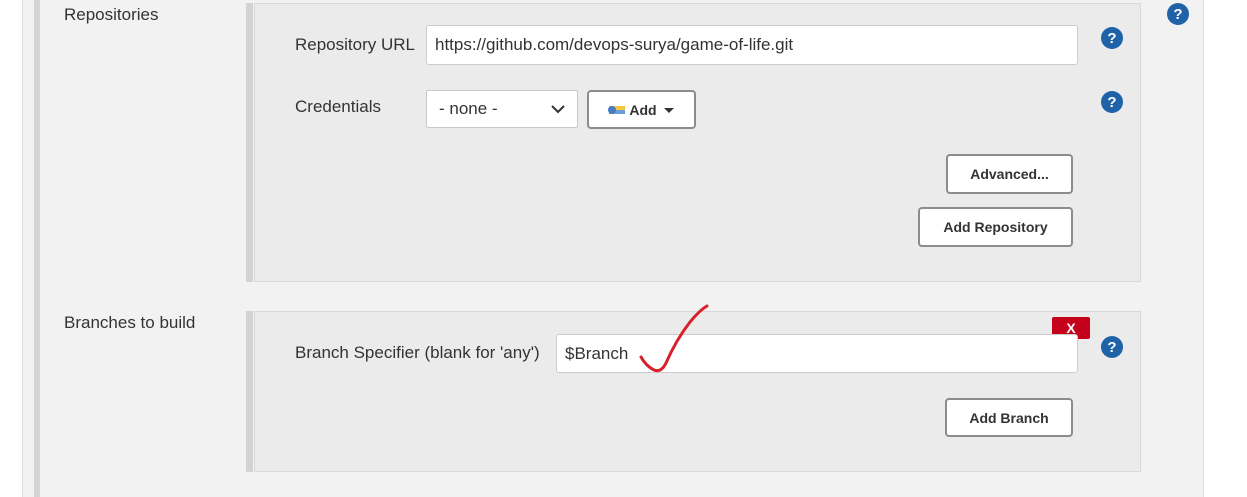  Describe the element at coordinates (995, 227) in the screenshot. I see `add-repository-button: Add Repository` at that location.